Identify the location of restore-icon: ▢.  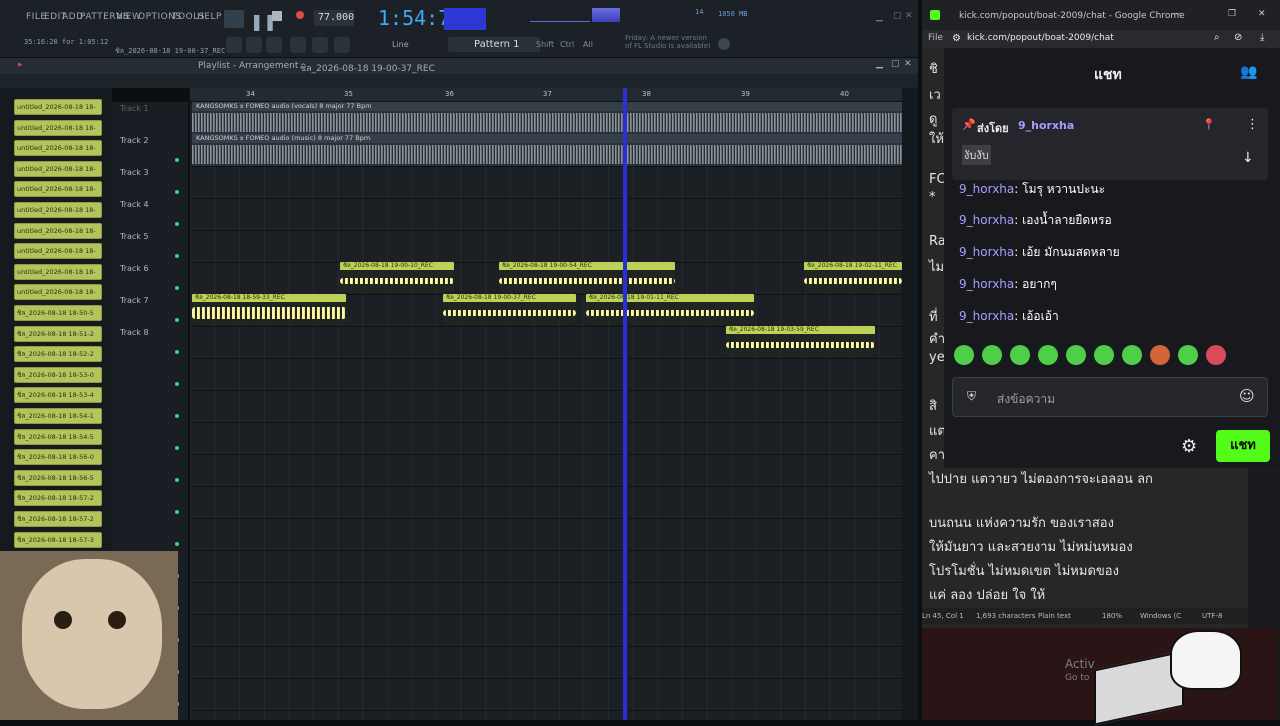
(897, 16).